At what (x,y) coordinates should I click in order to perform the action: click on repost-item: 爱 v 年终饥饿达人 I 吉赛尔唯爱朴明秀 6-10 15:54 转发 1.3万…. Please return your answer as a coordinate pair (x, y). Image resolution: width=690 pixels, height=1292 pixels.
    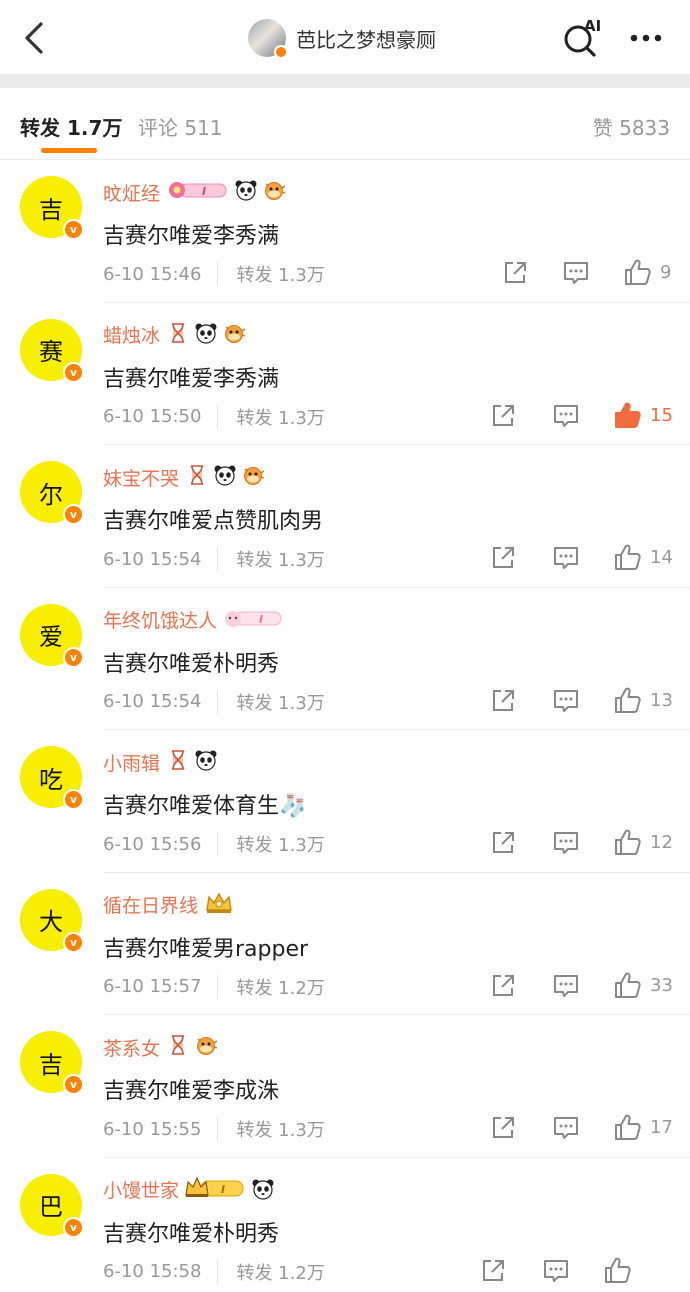
    Looking at the image, I should click on (345, 659).